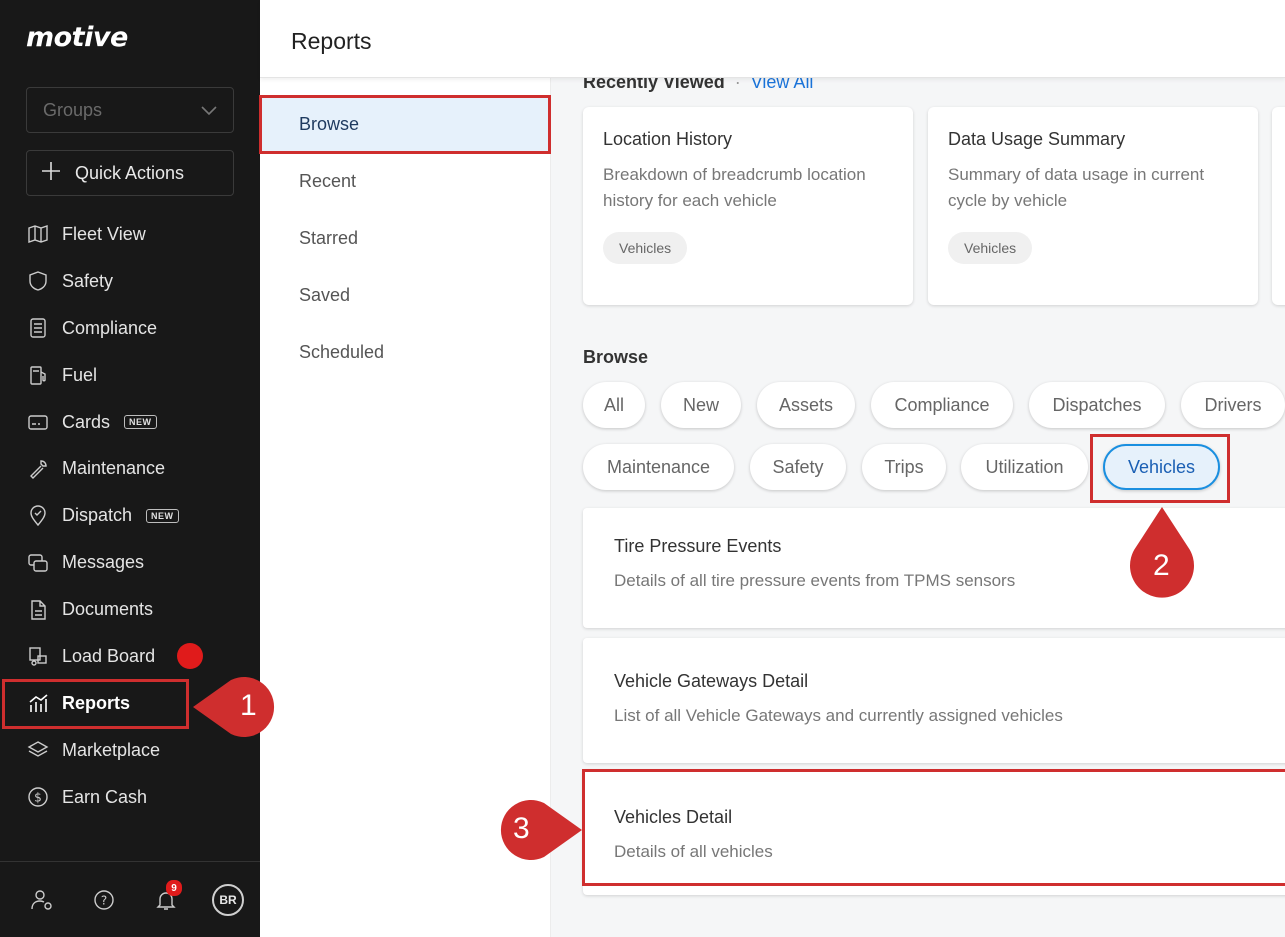 The image size is (1285, 937). I want to click on fuel-pump-icon, so click(38, 375).